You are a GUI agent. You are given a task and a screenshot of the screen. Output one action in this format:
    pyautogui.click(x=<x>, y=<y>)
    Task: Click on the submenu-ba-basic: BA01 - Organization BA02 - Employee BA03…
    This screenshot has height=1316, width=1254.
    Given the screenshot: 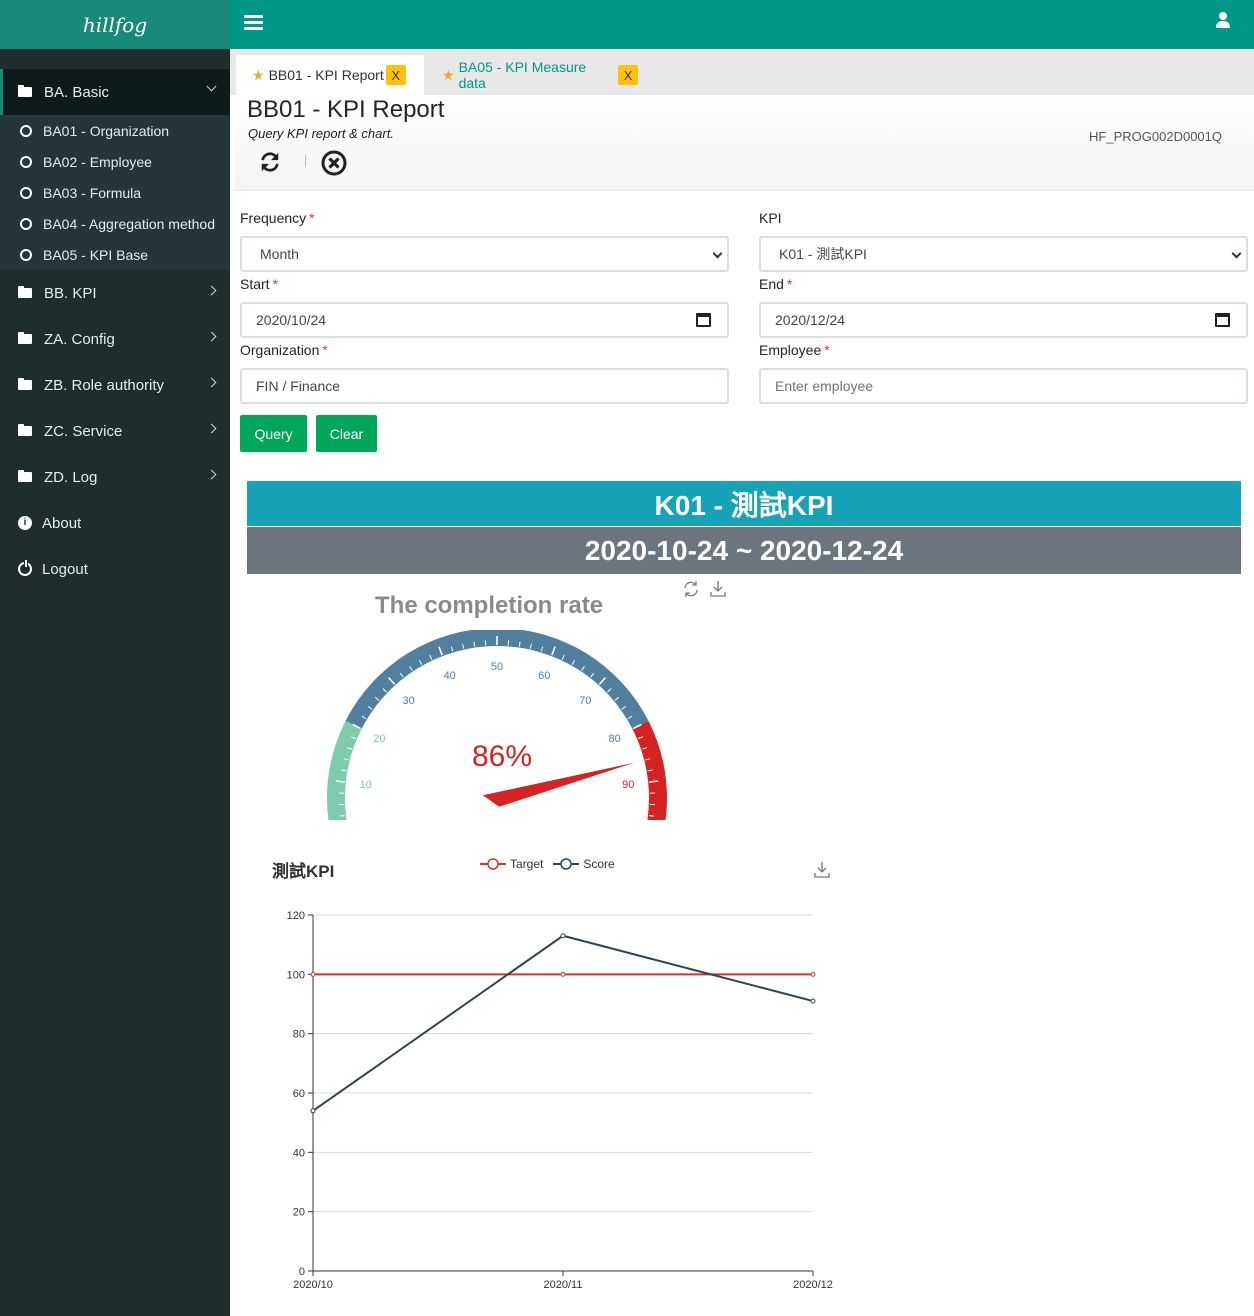 What is the action you would take?
    pyautogui.click(x=115, y=192)
    